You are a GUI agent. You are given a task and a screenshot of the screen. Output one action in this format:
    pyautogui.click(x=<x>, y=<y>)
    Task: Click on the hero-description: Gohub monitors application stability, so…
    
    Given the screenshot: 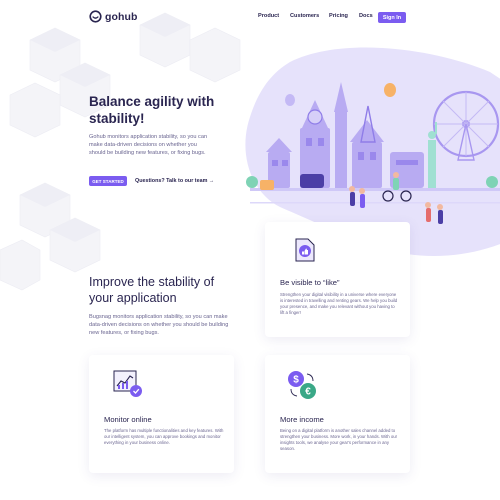 What is the action you would take?
    pyautogui.click(x=148, y=145)
    